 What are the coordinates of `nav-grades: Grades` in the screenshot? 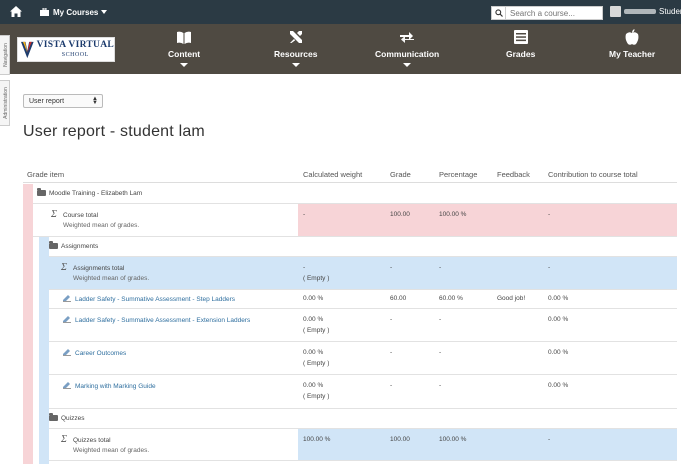 It's located at (520, 44).